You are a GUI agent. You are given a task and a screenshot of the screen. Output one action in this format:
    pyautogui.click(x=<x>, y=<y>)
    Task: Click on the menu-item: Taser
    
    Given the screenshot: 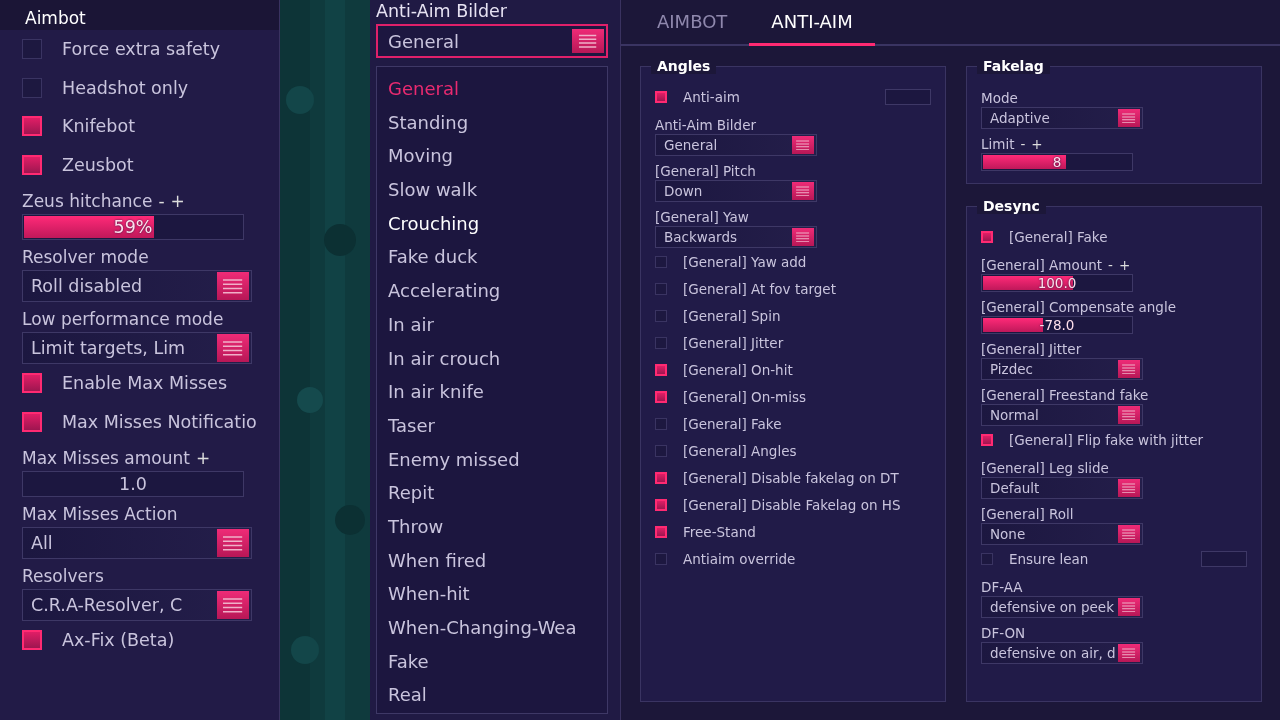 What is the action you would take?
    pyautogui.click(x=497, y=426)
    